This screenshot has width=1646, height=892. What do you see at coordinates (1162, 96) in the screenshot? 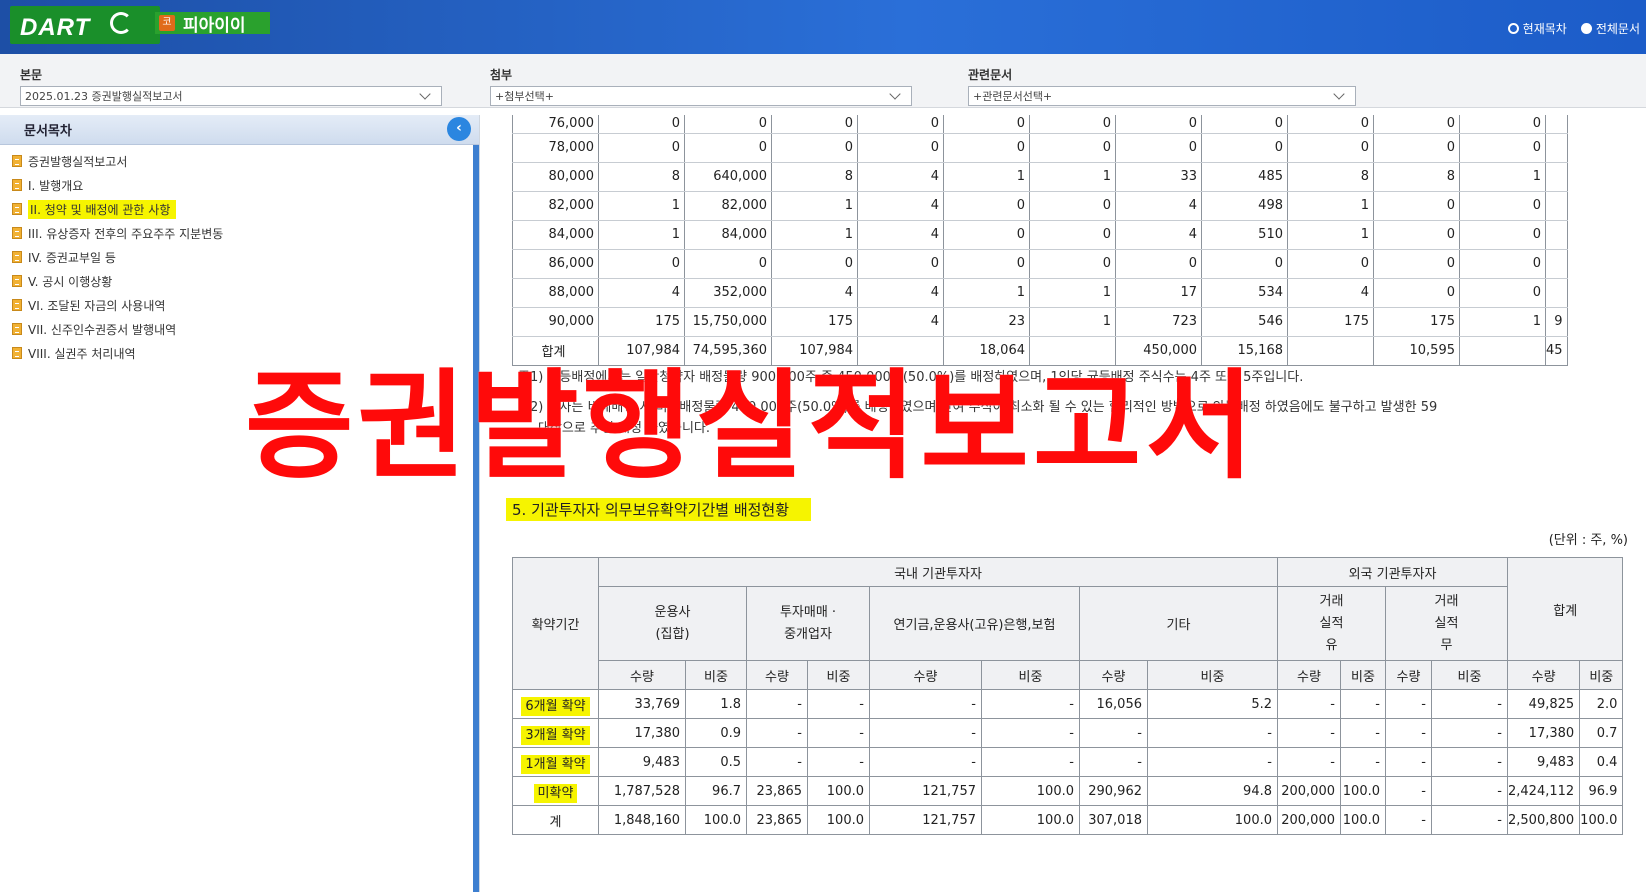
I see `related-select: +관련문서선택+` at bounding box center [1162, 96].